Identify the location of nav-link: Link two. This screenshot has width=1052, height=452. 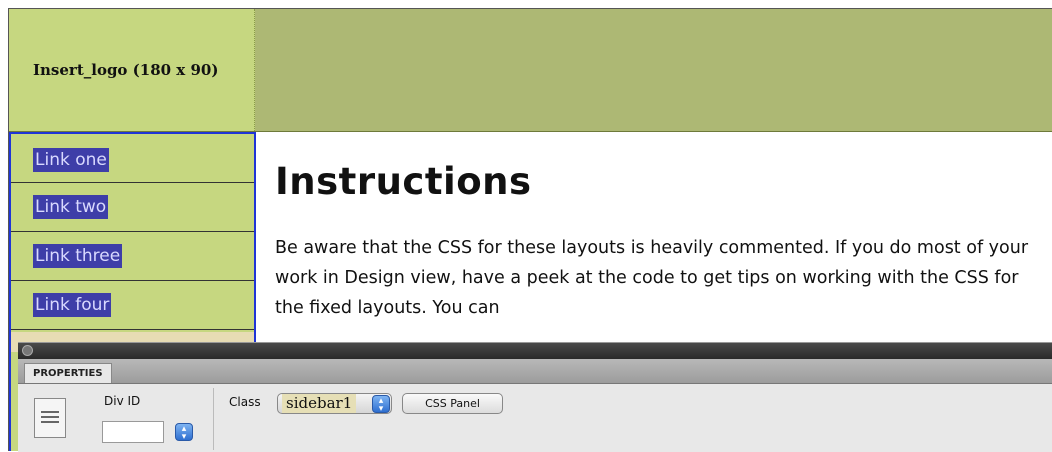
(71, 207).